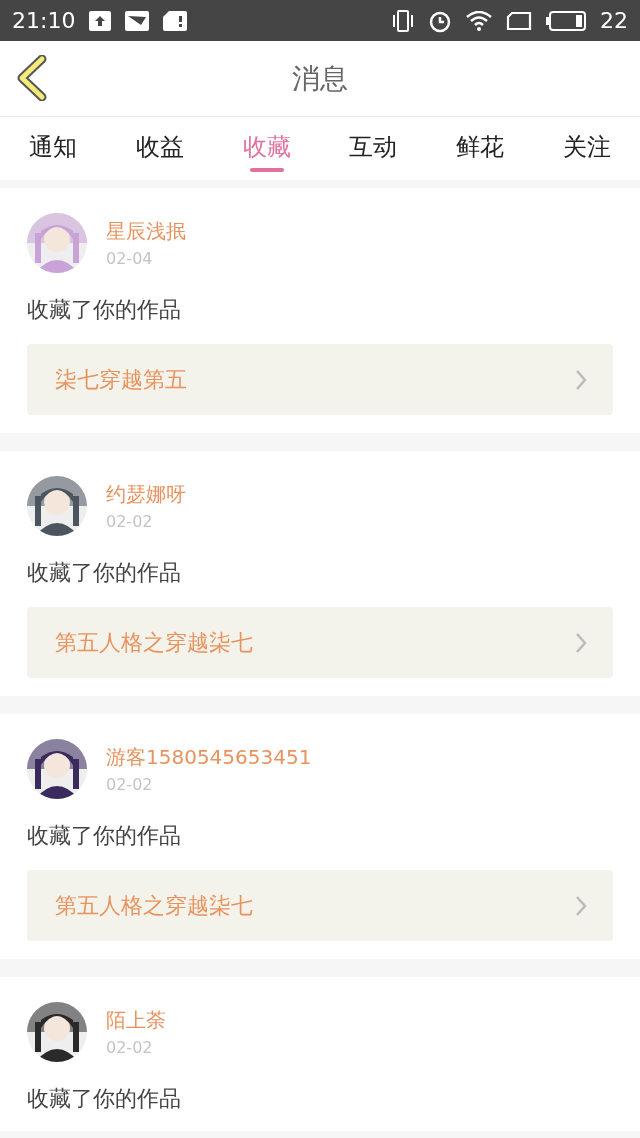 The height and width of the screenshot is (1138, 640). What do you see at coordinates (175, 20) in the screenshot?
I see `sim-card-icon` at bounding box center [175, 20].